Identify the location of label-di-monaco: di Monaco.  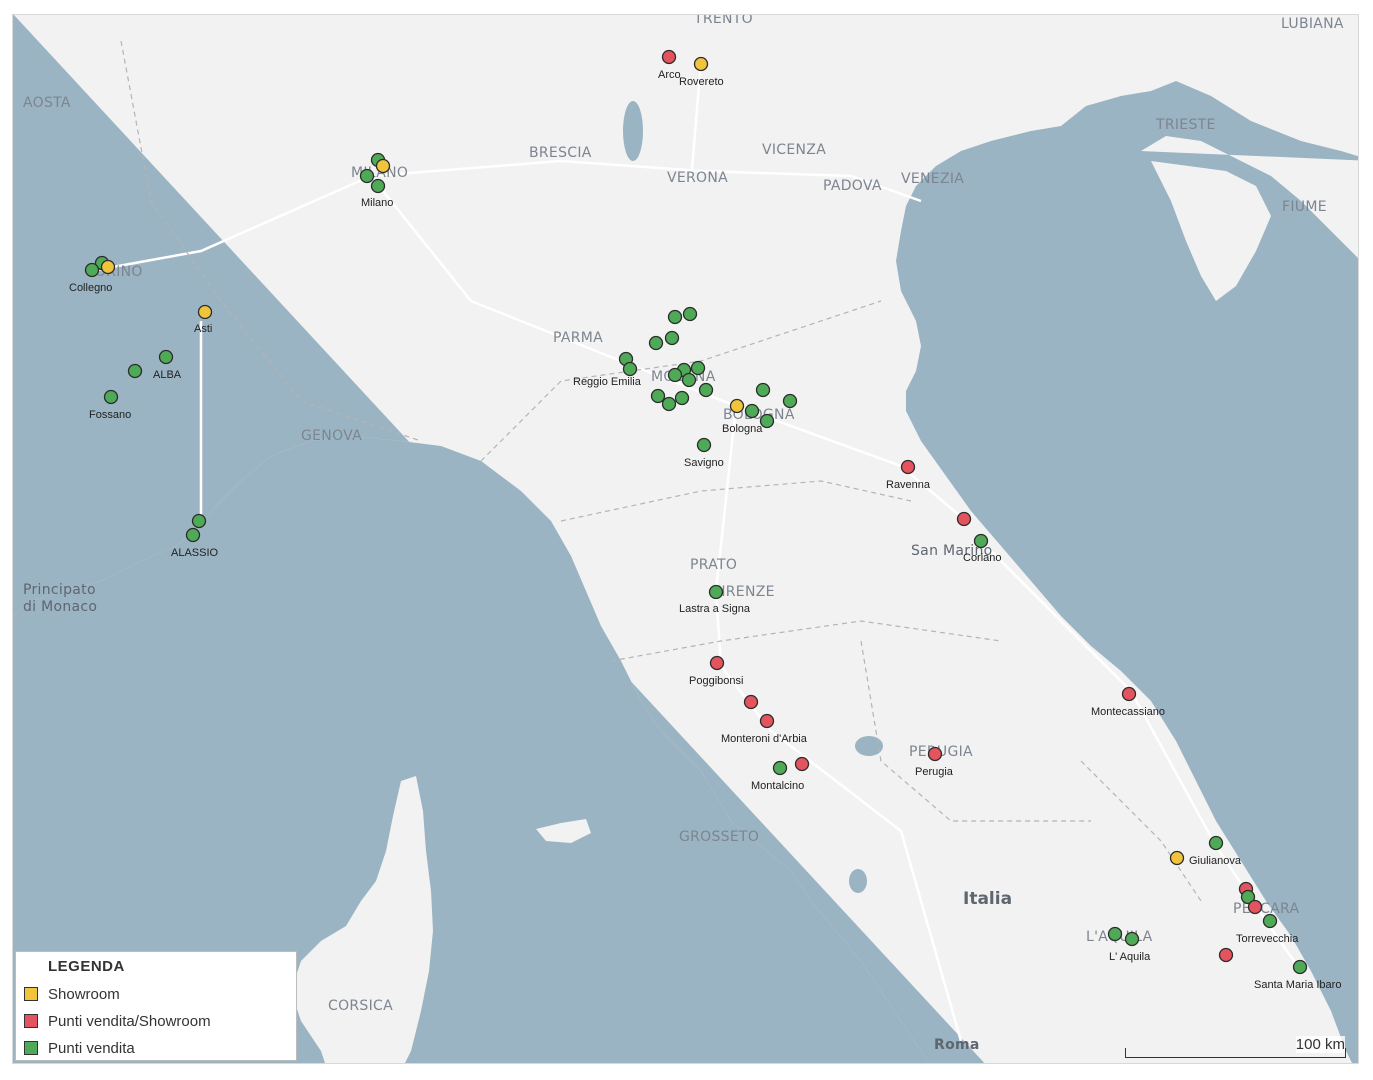
(60, 607).